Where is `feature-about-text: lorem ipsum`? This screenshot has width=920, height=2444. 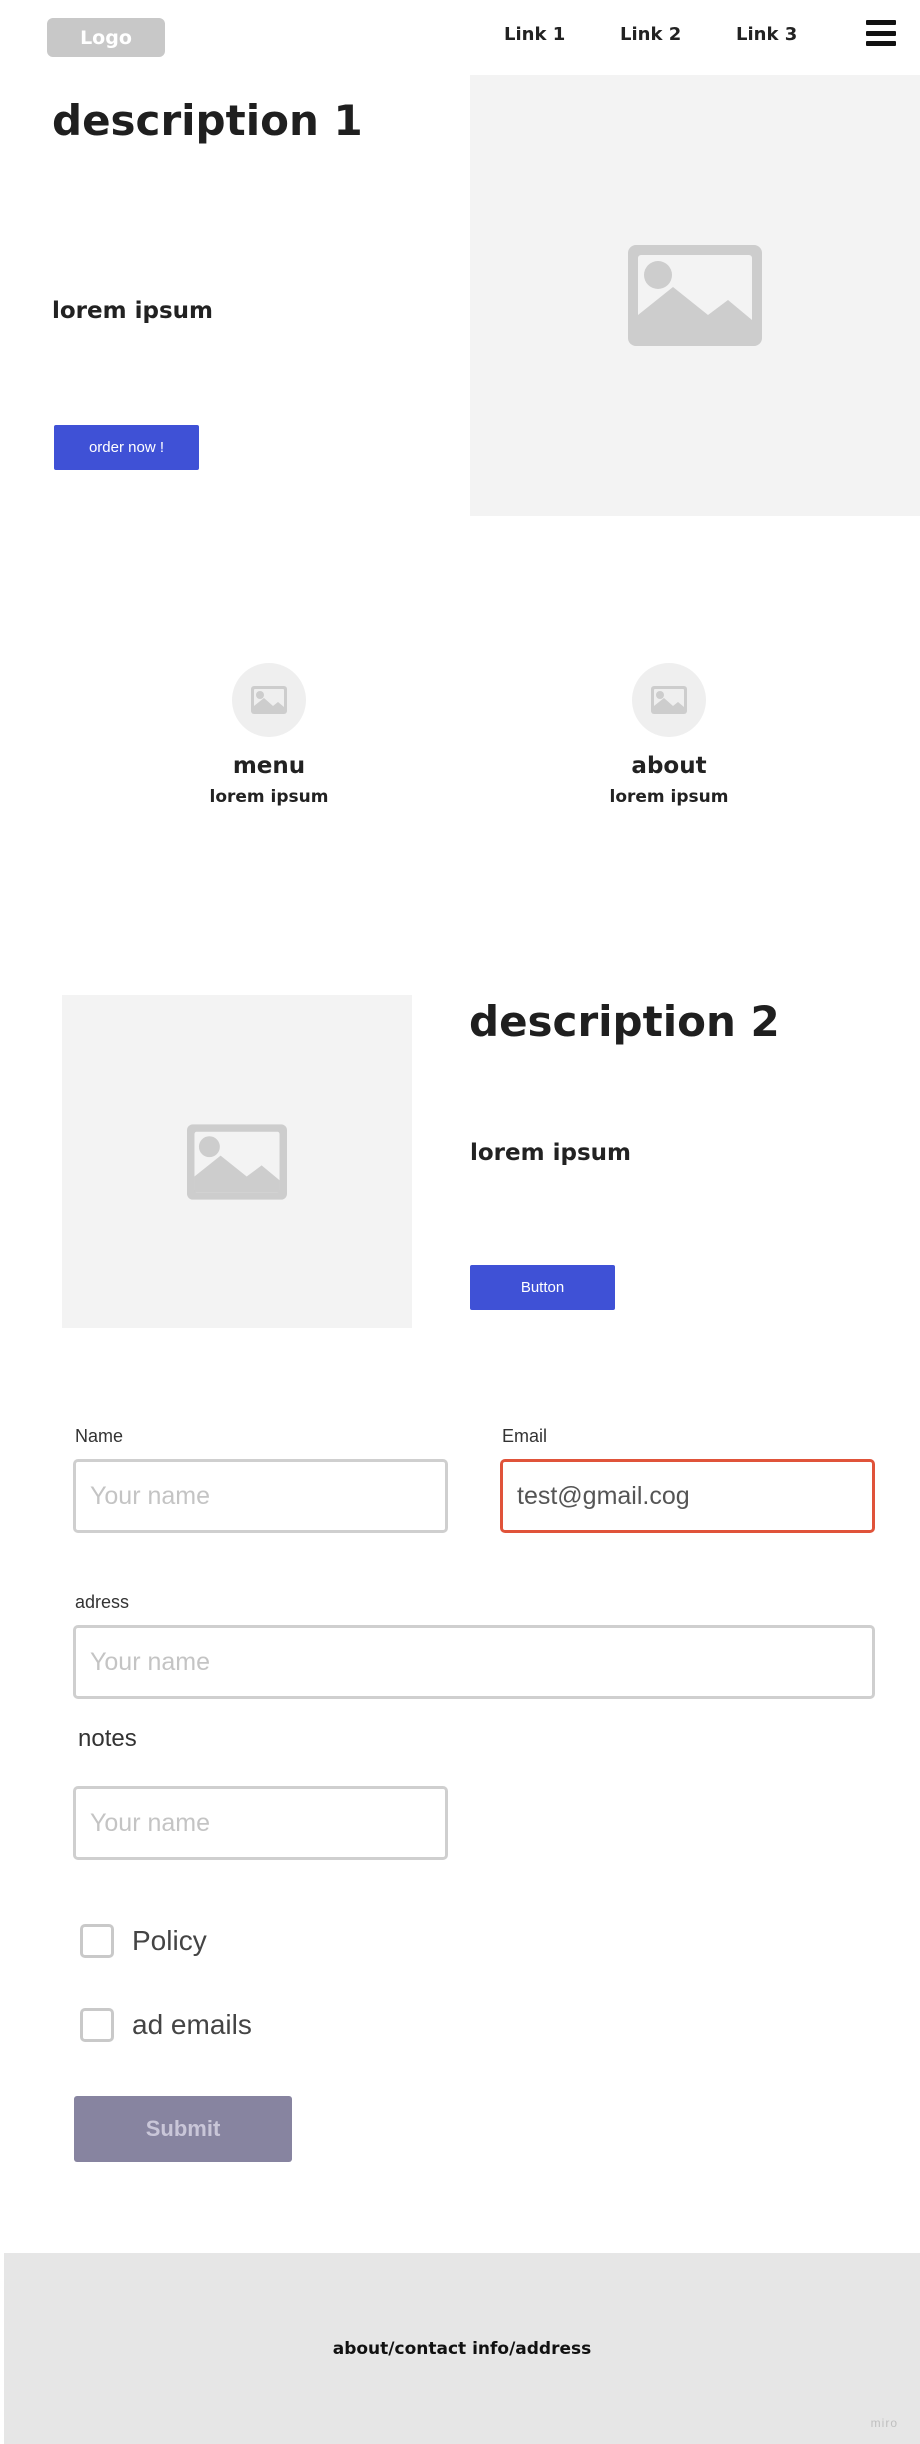
feature-about-text: lorem ipsum is located at coordinates (669, 797).